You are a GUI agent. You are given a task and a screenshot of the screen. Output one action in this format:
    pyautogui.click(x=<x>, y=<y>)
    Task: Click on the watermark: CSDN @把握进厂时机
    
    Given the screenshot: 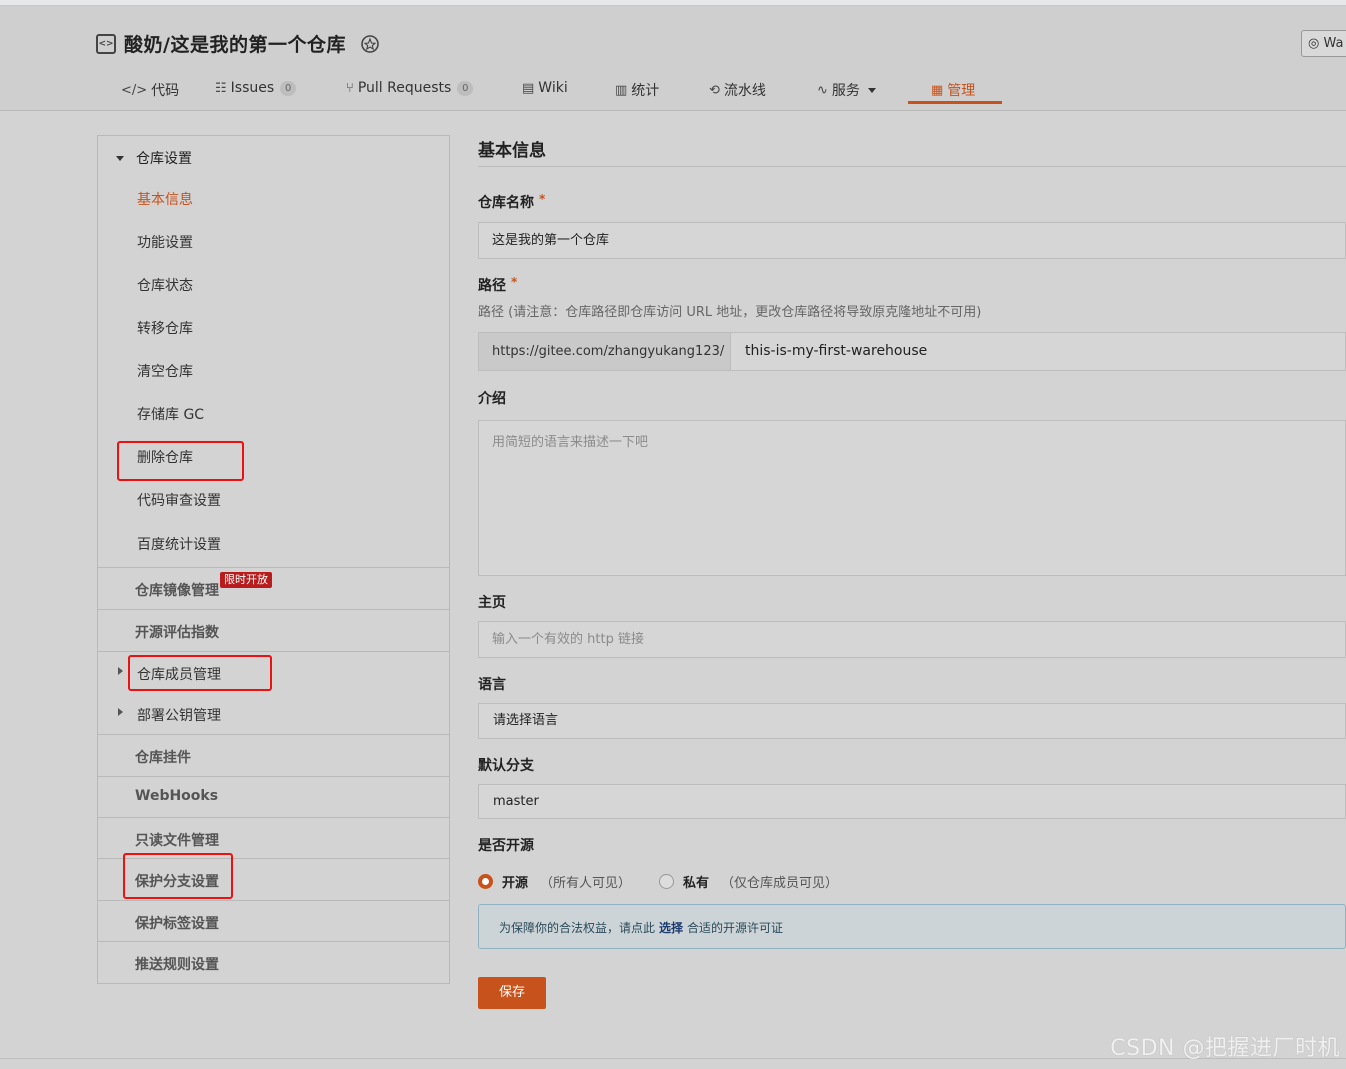 What is the action you would take?
    pyautogui.click(x=1225, y=1048)
    